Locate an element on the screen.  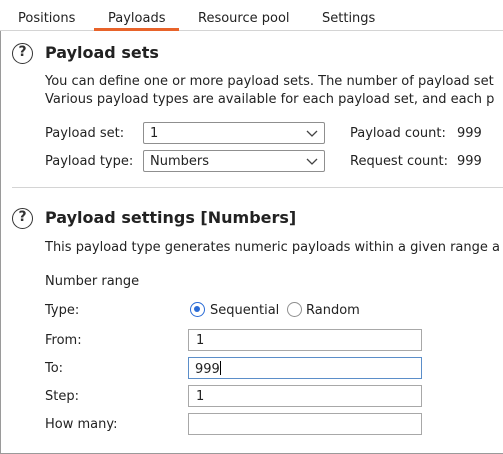
how-many-label: How many: is located at coordinates (81, 424).